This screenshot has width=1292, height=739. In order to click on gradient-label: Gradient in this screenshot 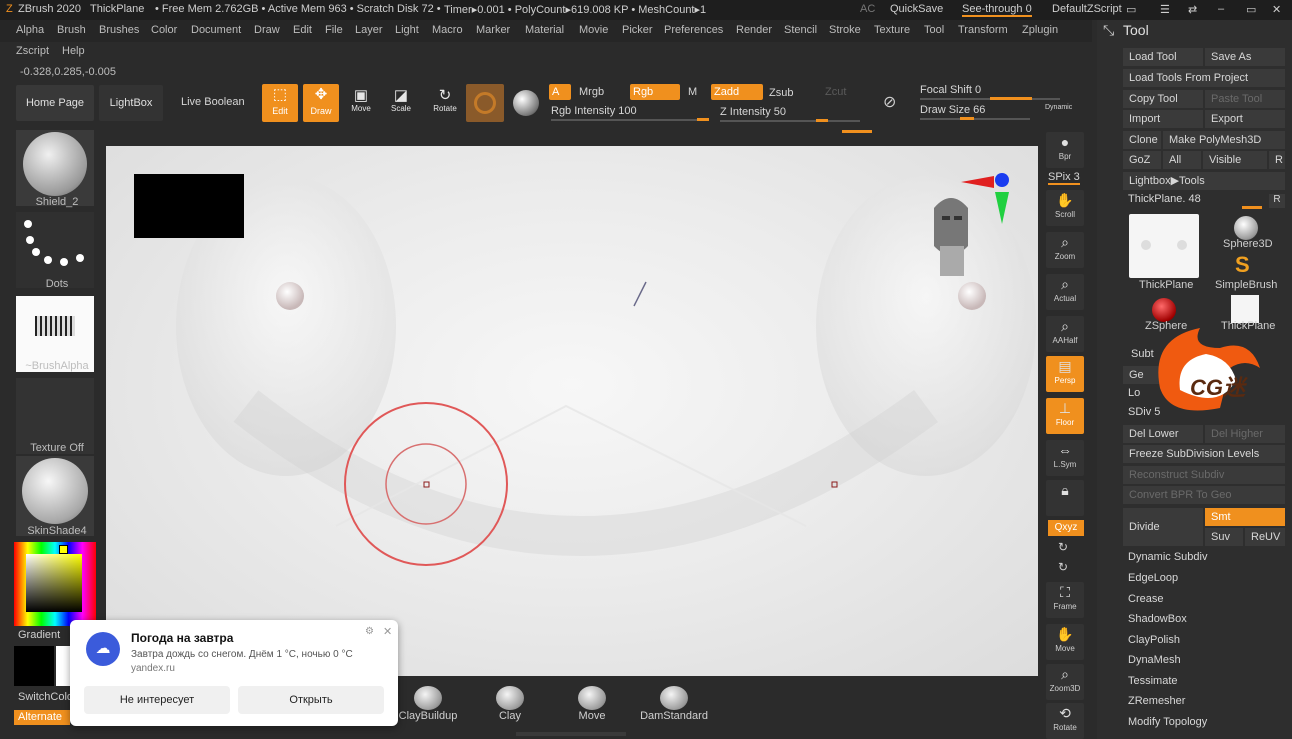, I will do `click(39, 635)`.